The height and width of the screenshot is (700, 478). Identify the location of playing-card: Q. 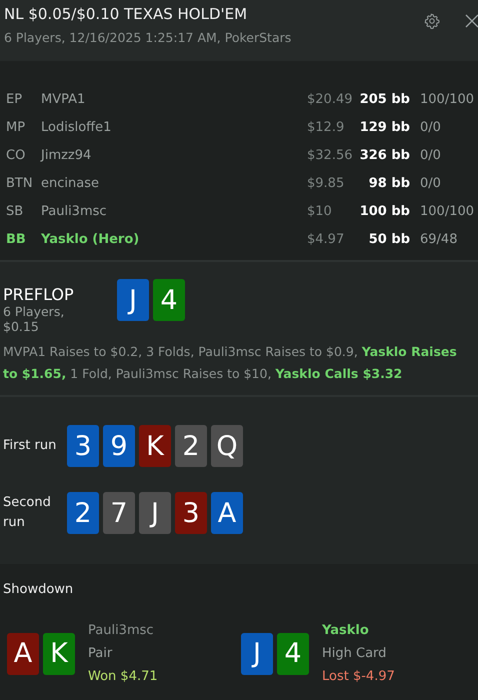
(227, 446).